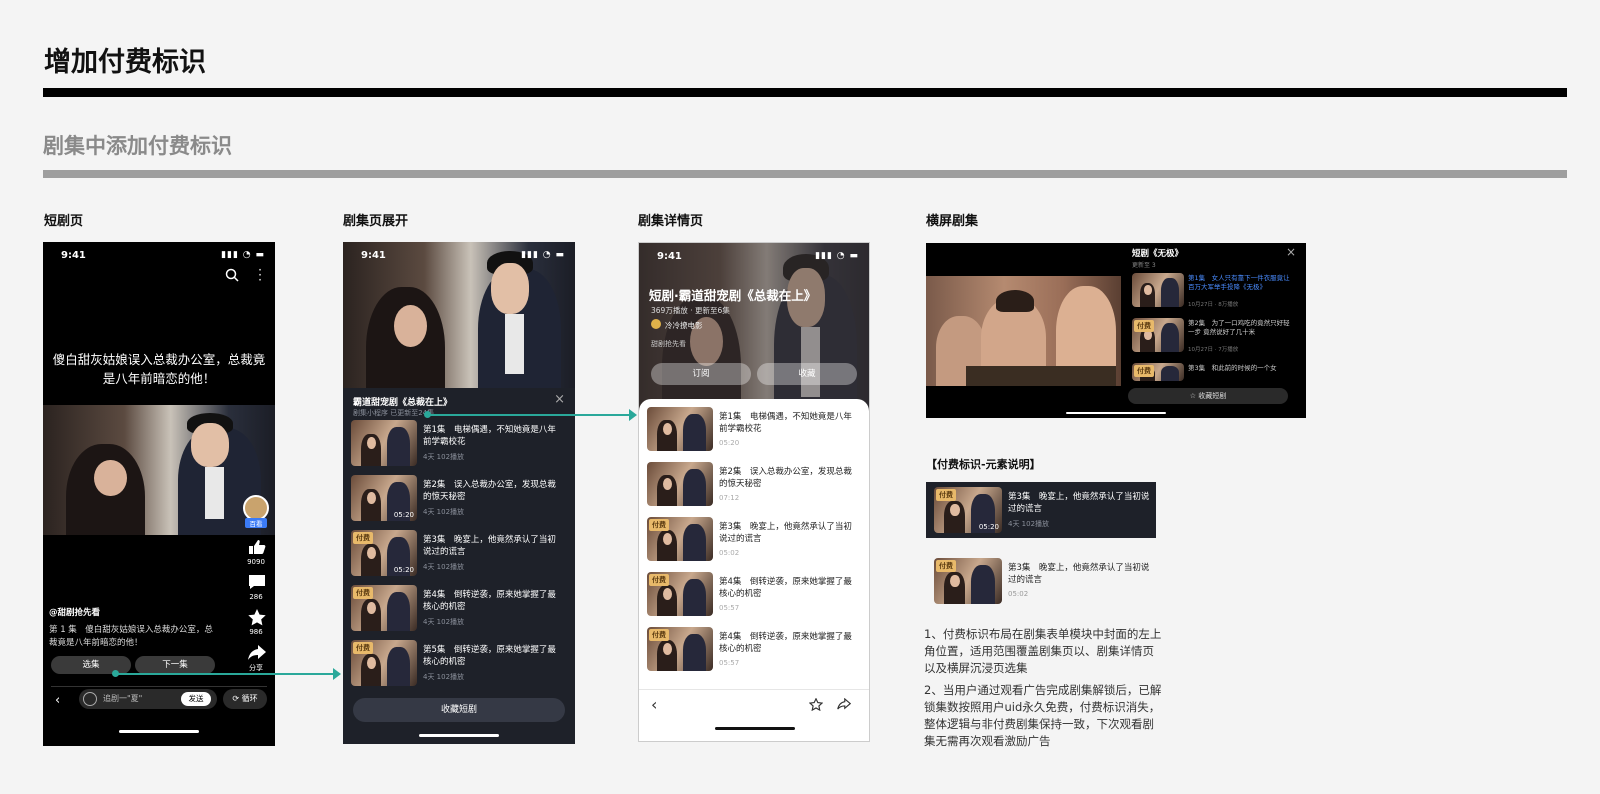 Image resolution: width=1600 pixels, height=794 pixels. Describe the element at coordinates (690, 310) in the screenshot. I see `drama-subtitle: 369万播放 · 更新至6集` at that location.